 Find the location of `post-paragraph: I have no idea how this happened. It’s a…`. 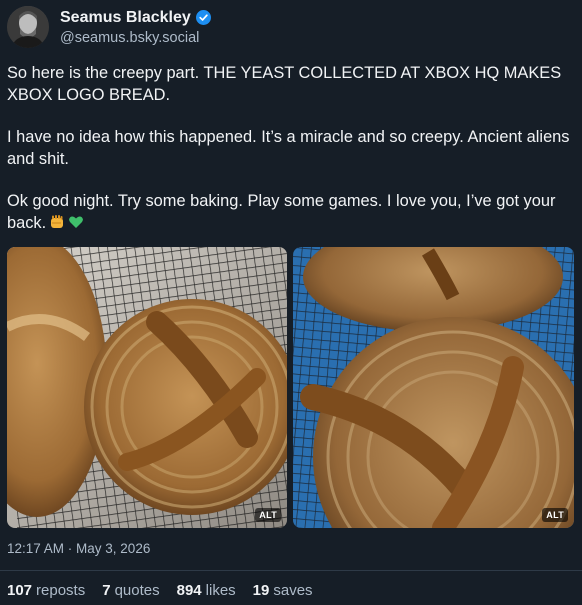

post-paragraph: I have no idea how this happened. It’s a… is located at coordinates (288, 148).